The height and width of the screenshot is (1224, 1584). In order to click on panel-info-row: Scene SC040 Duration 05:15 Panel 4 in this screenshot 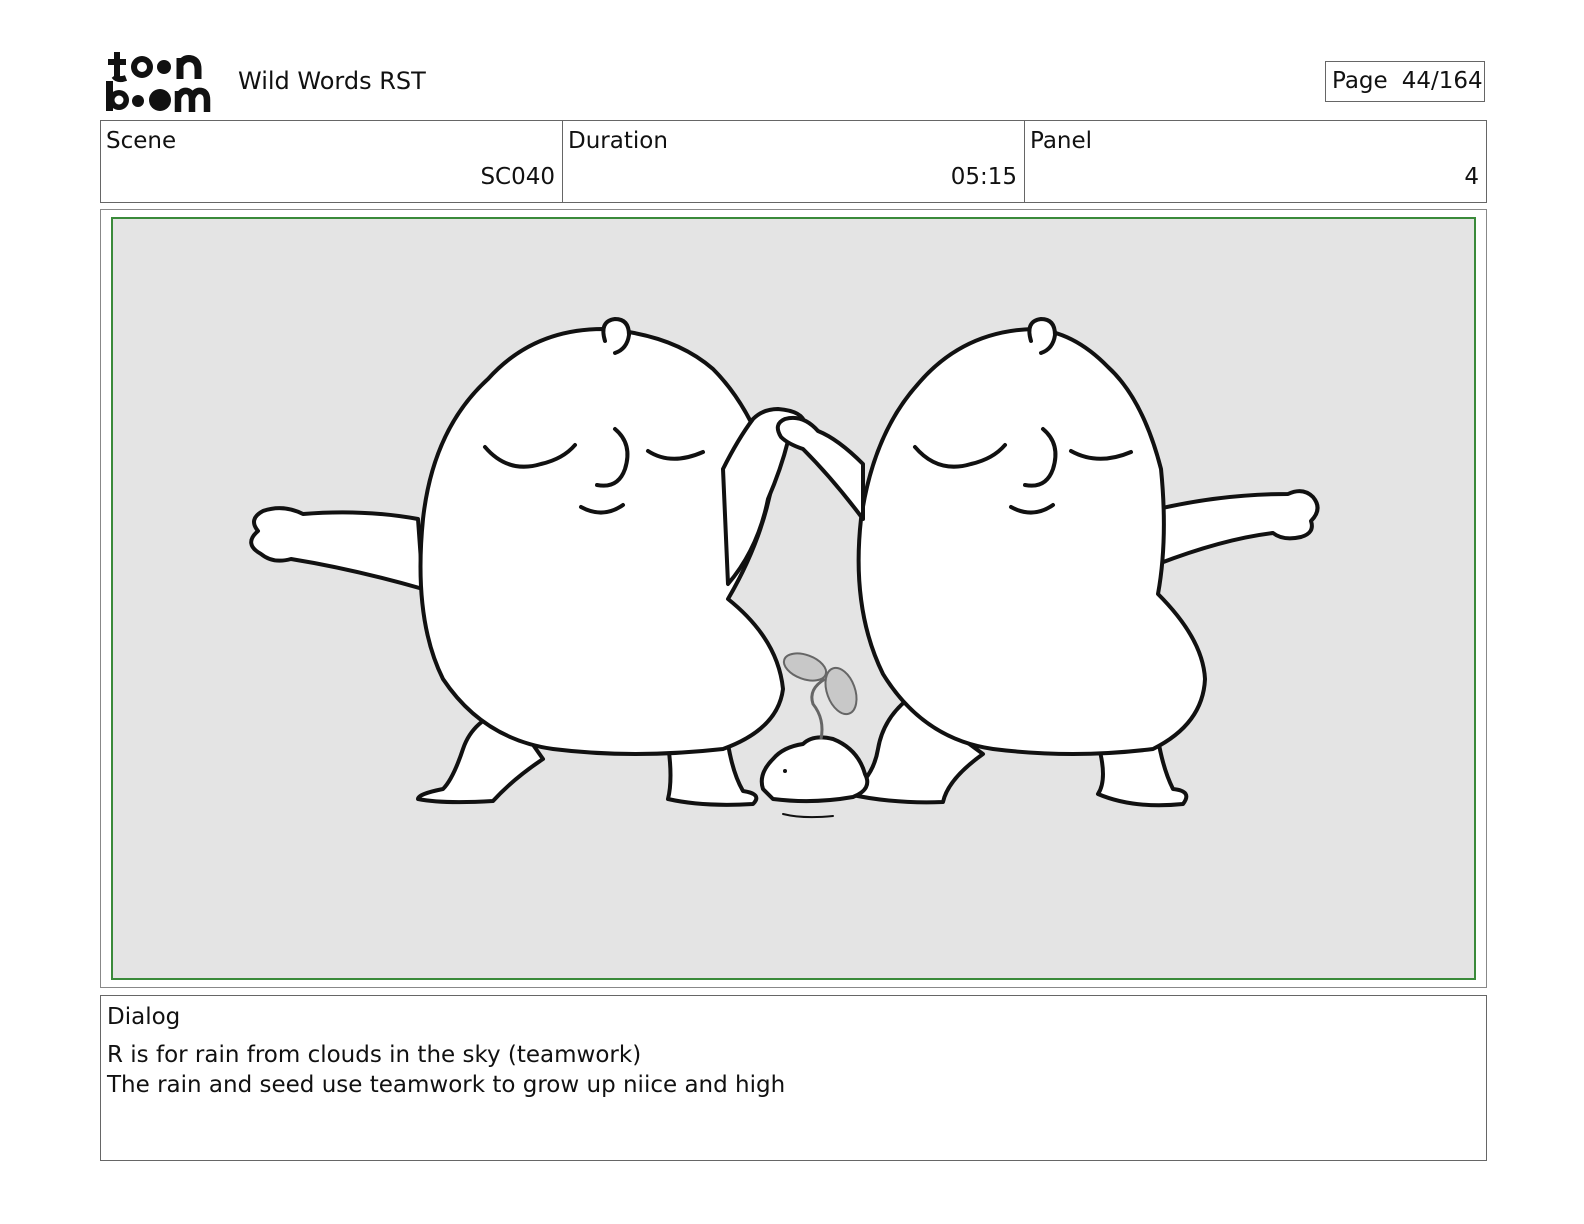, I will do `click(793, 161)`.